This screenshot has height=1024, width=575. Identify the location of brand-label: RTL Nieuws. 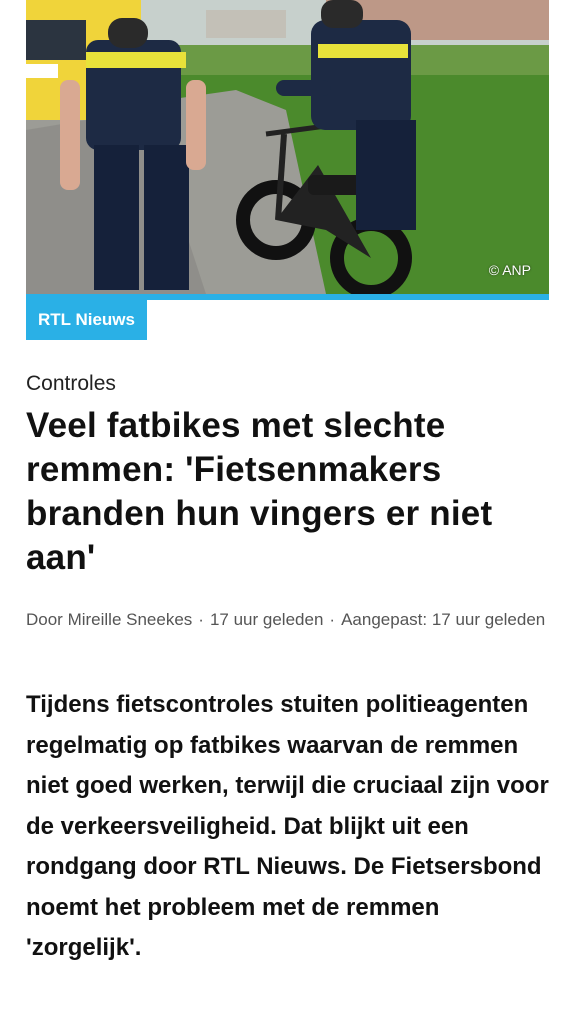
(86, 320).